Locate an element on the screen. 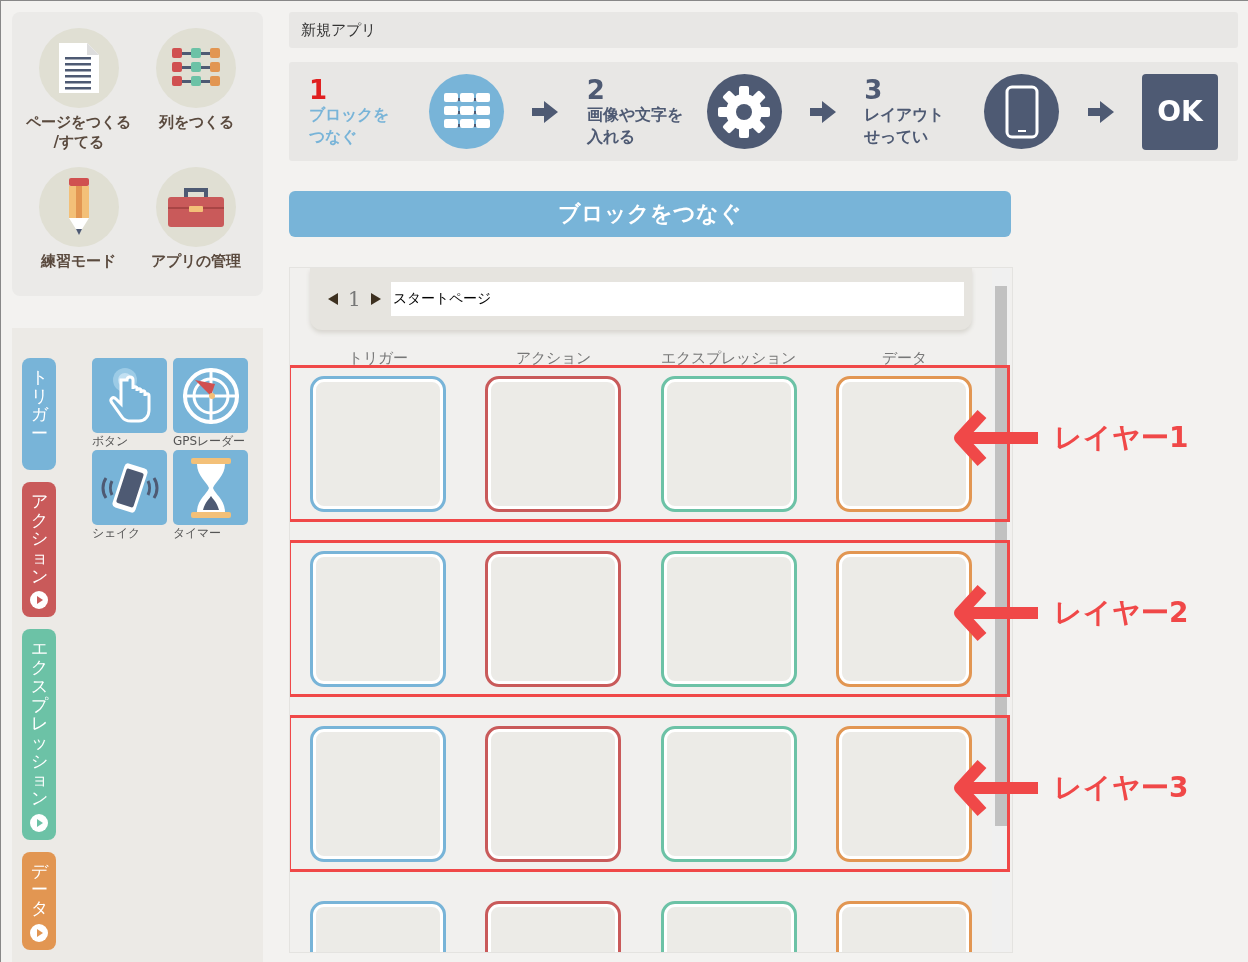  menu-label: 列をつくる is located at coordinates (196, 122).